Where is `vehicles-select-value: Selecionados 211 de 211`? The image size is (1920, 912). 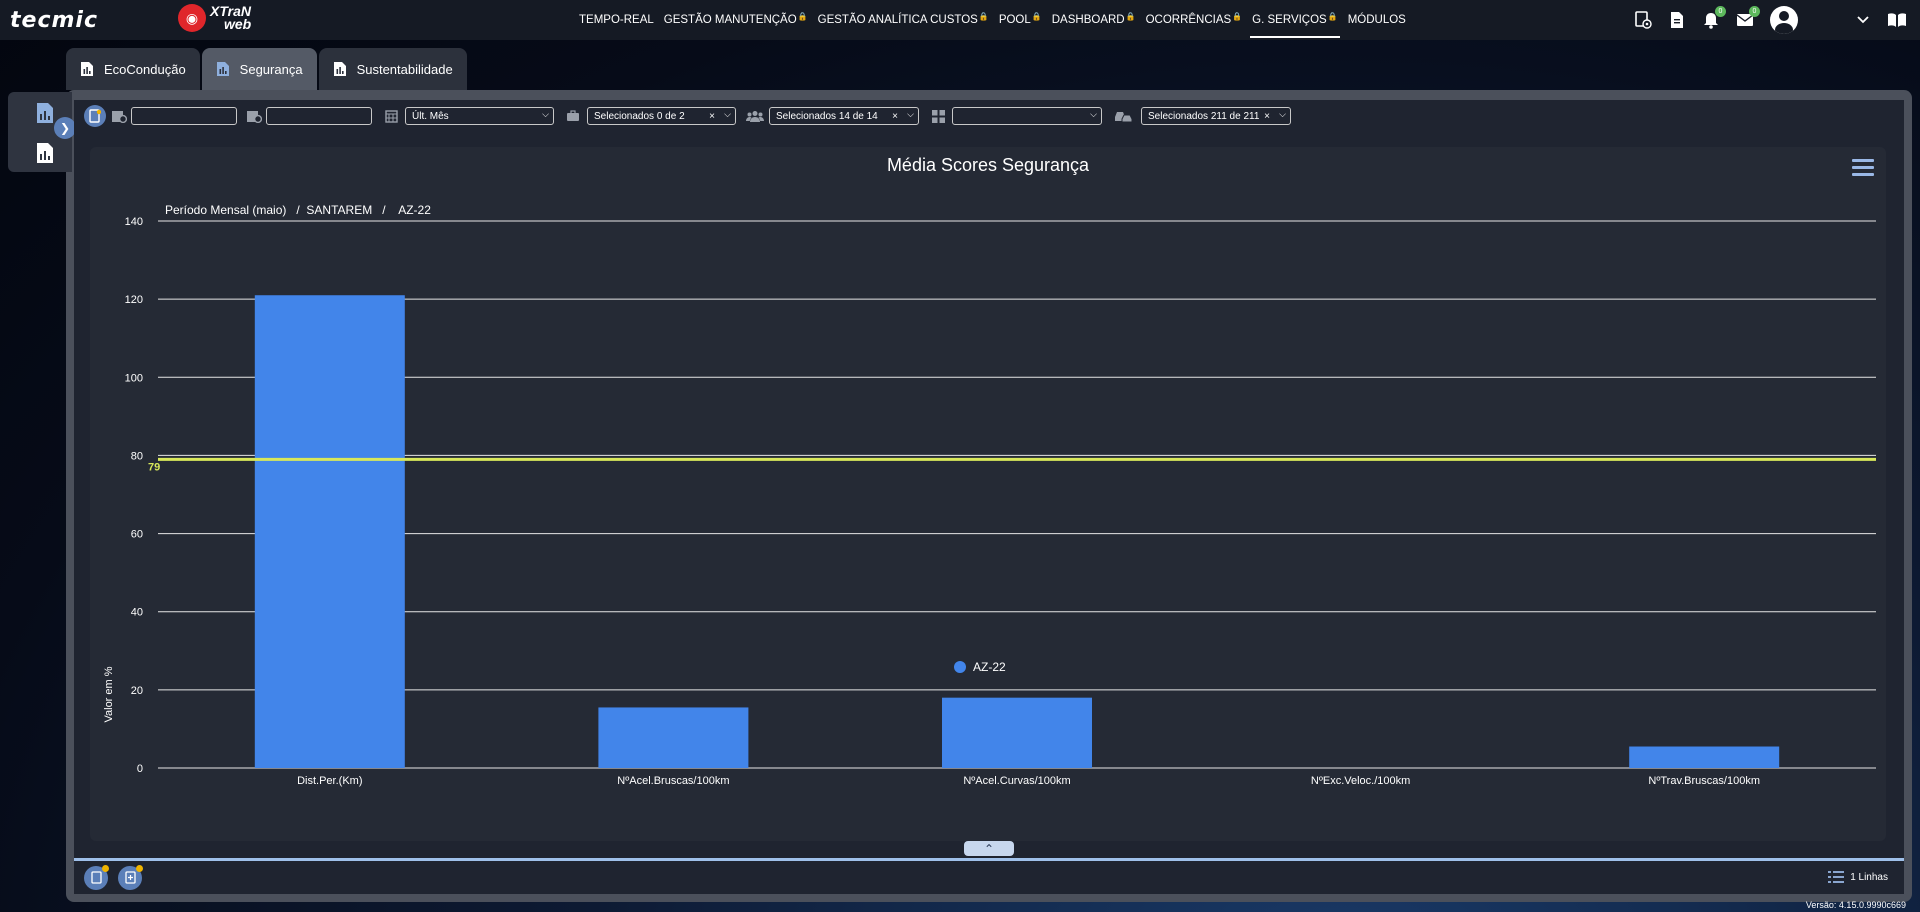 vehicles-select-value: Selecionados 211 de 211 is located at coordinates (1204, 116).